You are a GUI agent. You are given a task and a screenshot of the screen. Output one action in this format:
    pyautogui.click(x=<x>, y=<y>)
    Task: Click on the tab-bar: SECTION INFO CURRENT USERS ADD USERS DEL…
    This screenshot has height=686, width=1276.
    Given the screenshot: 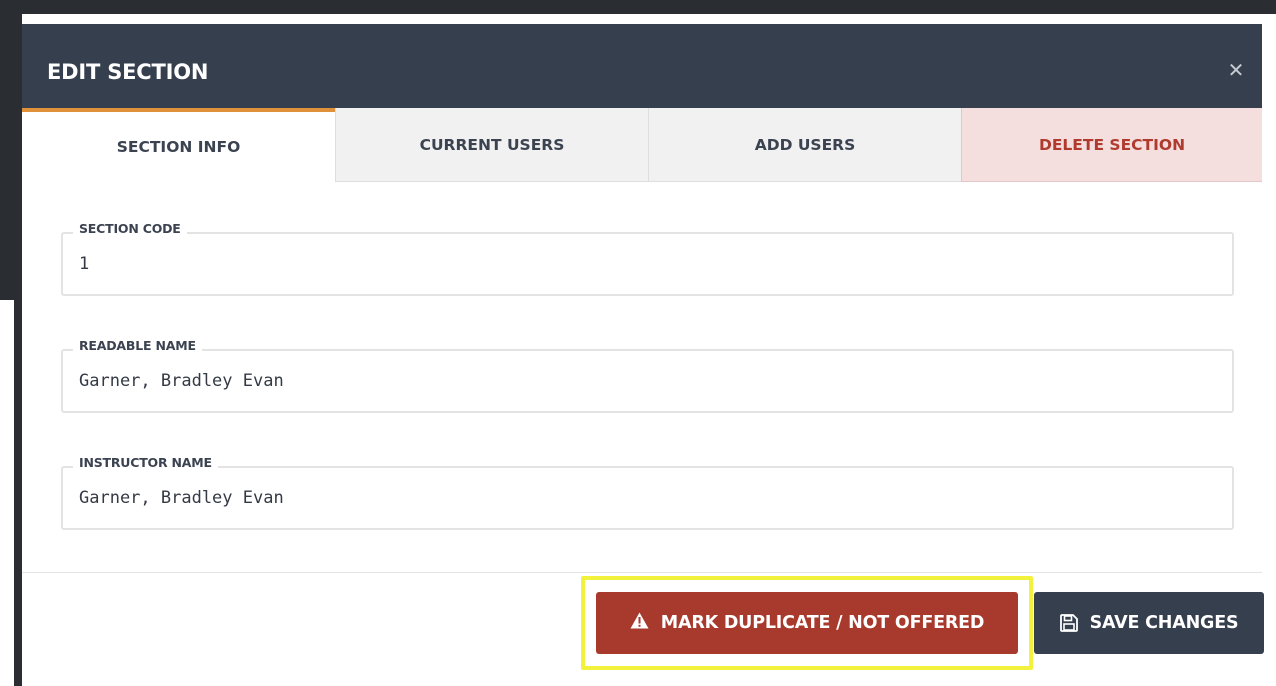 What is the action you would take?
    pyautogui.click(x=642, y=147)
    